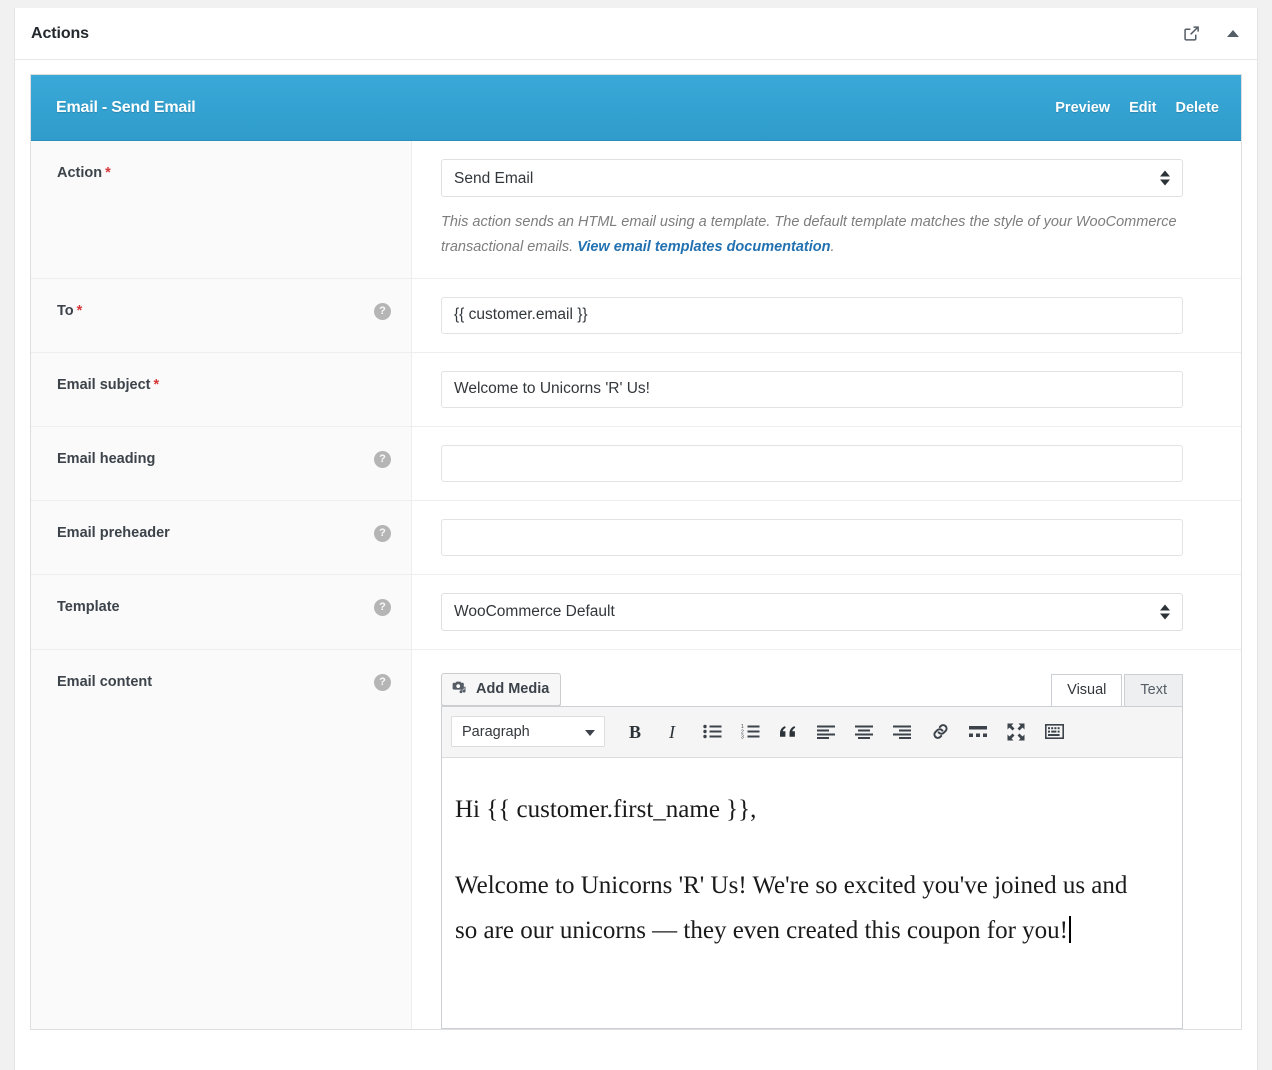 The width and height of the screenshot is (1272, 1070). Describe the element at coordinates (221, 389) in the screenshot. I see `row-label-email-subject: Email subject *` at that location.